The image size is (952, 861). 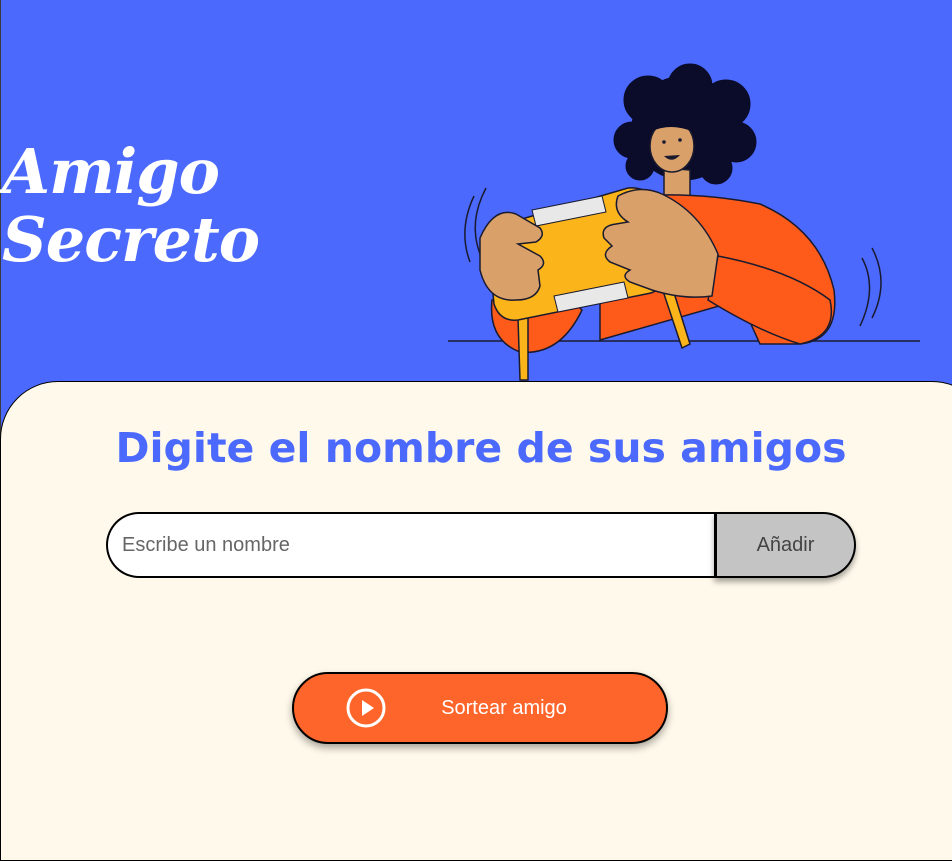 I want to click on add-friend-form: Añadir, so click(x=481, y=545).